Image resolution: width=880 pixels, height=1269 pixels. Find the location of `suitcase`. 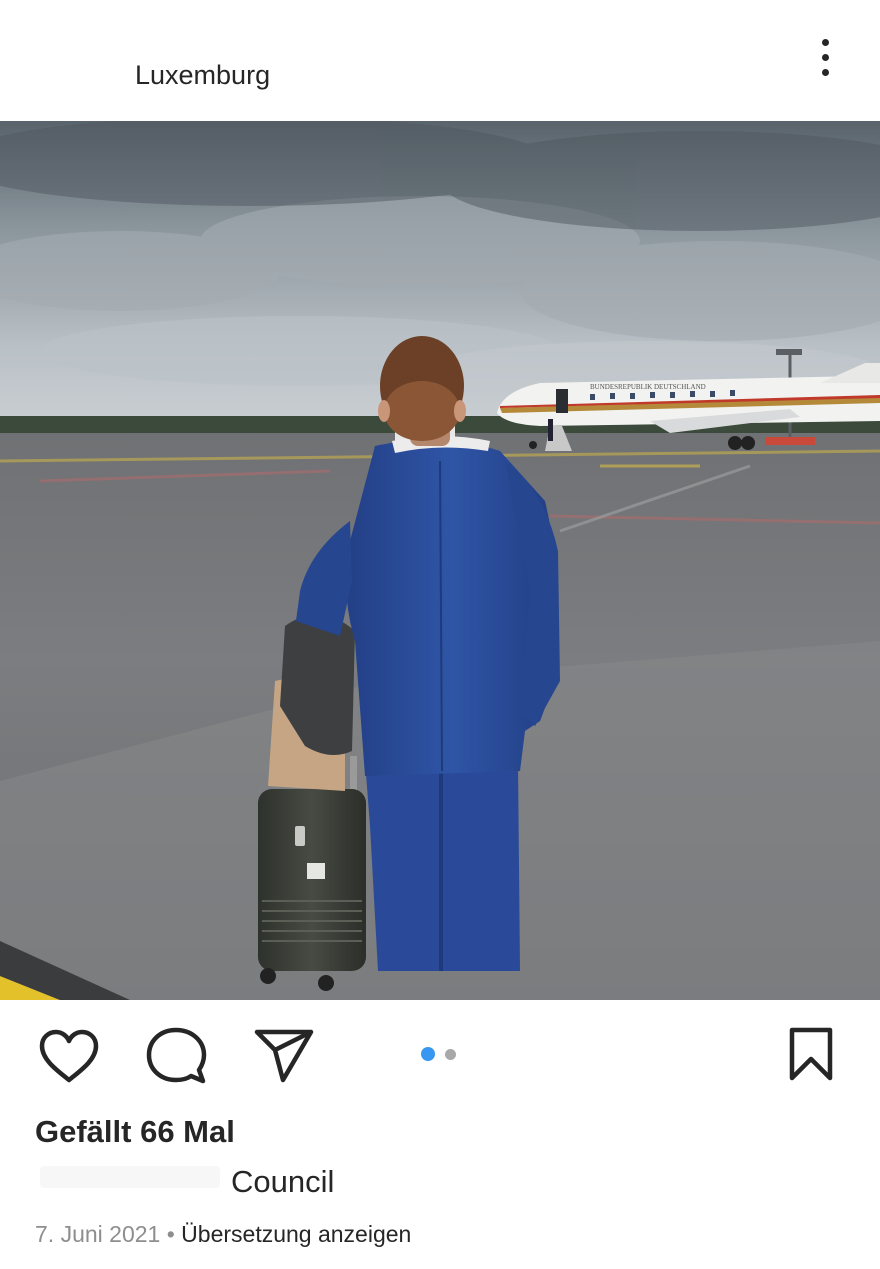

suitcase is located at coordinates (312, 873).